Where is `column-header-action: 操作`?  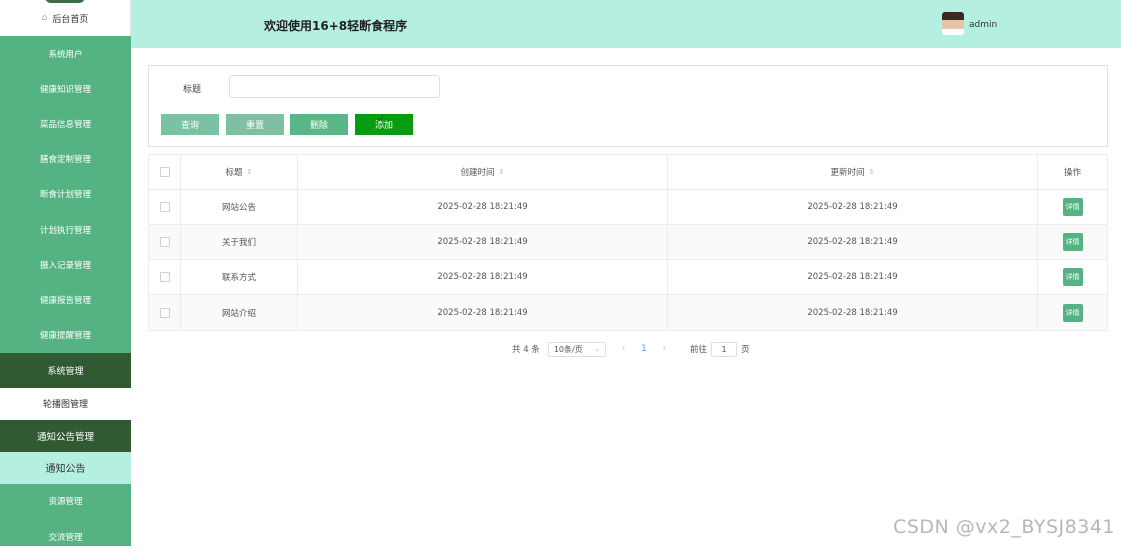 column-header-action: 操作 is located at coordinates (1072, 173).